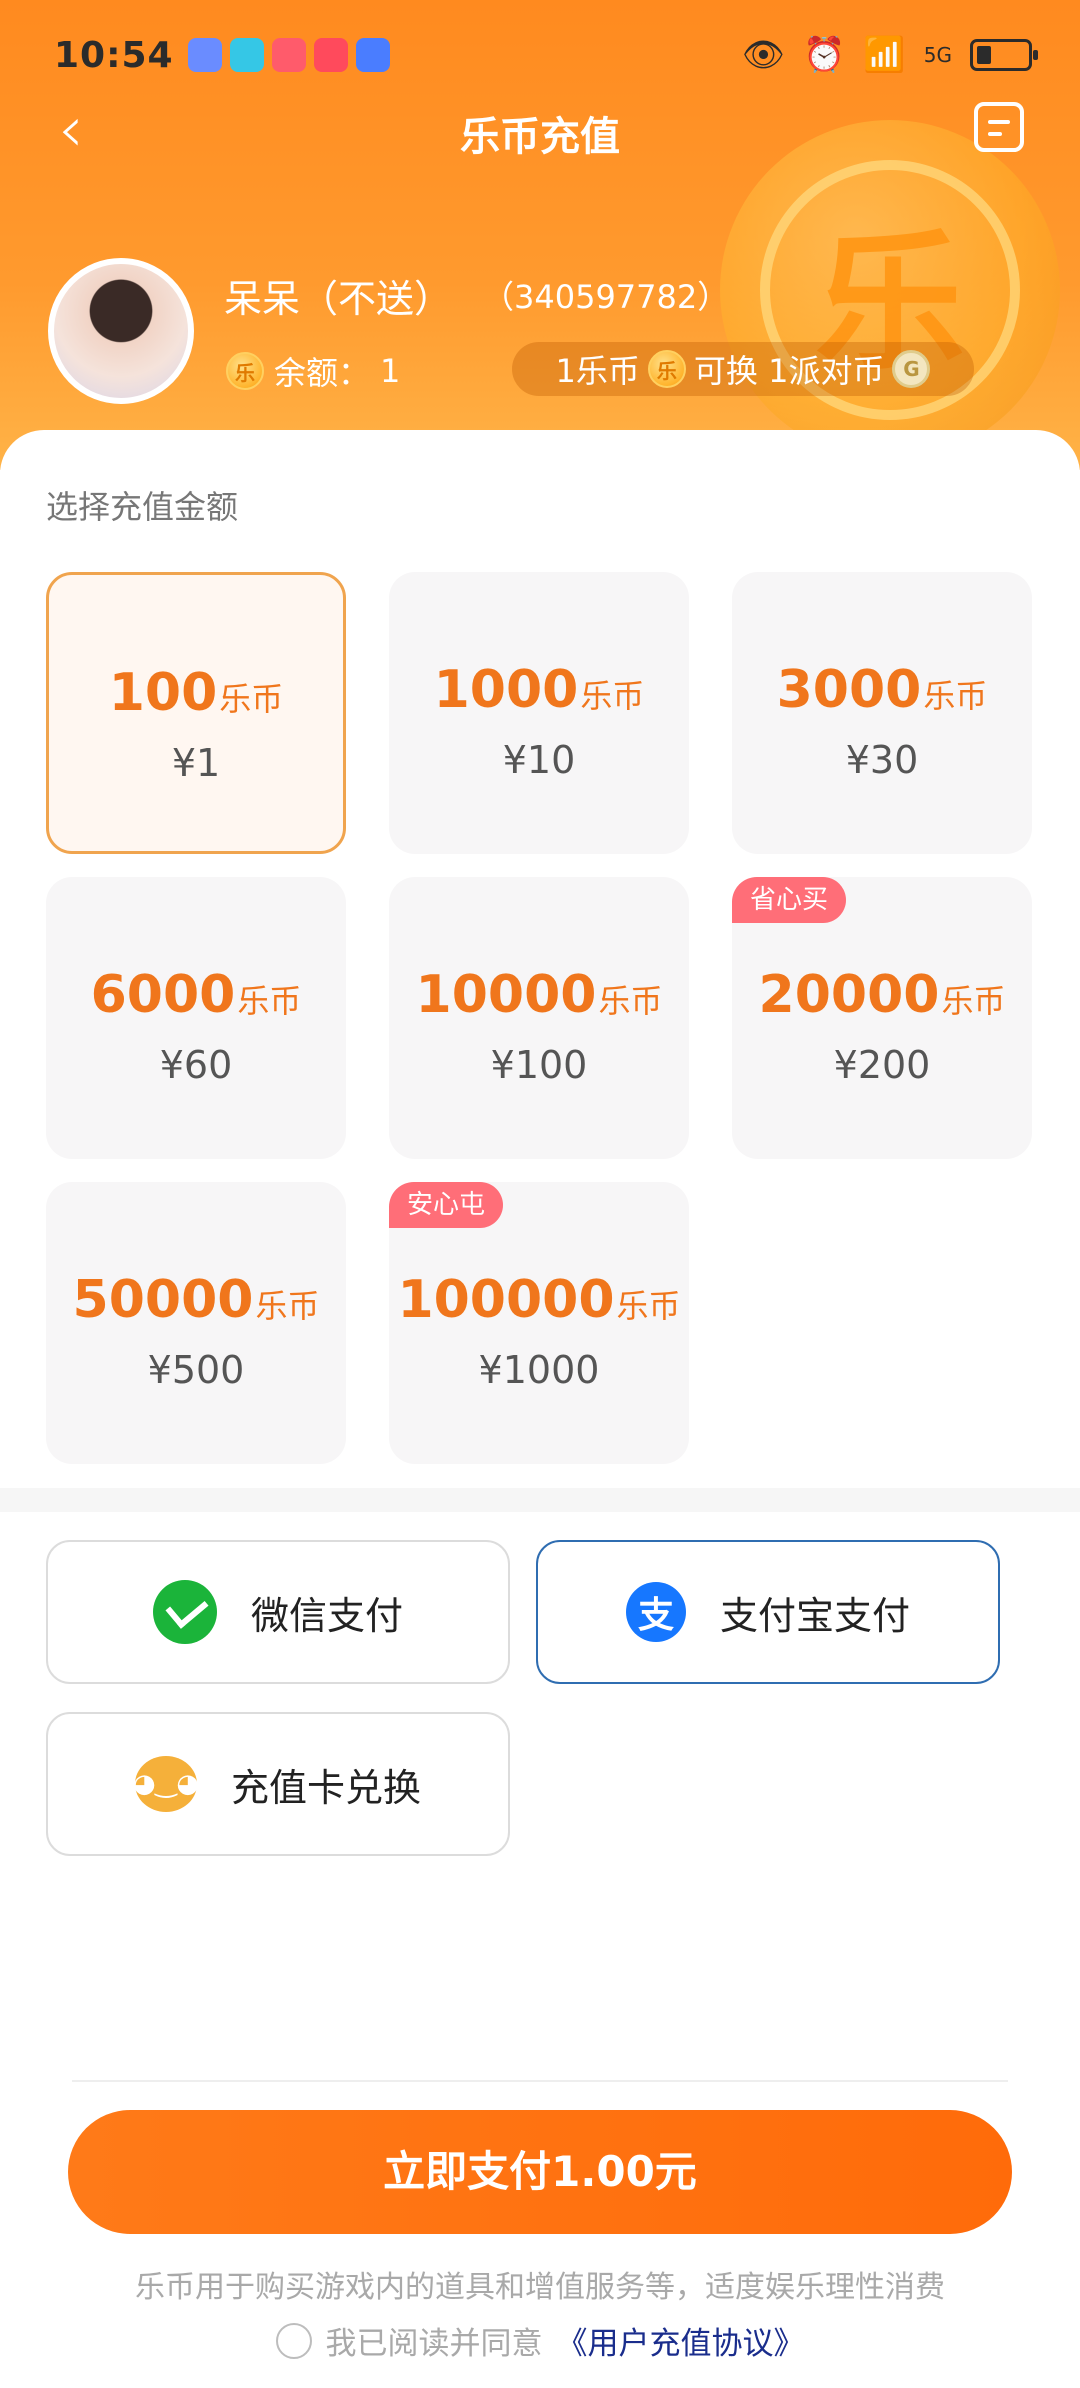 The width and height of the screenshot is (1080, 2388). I want to click on amount-option-50000: 50000乐币 ¥500, so click(196, 1323).